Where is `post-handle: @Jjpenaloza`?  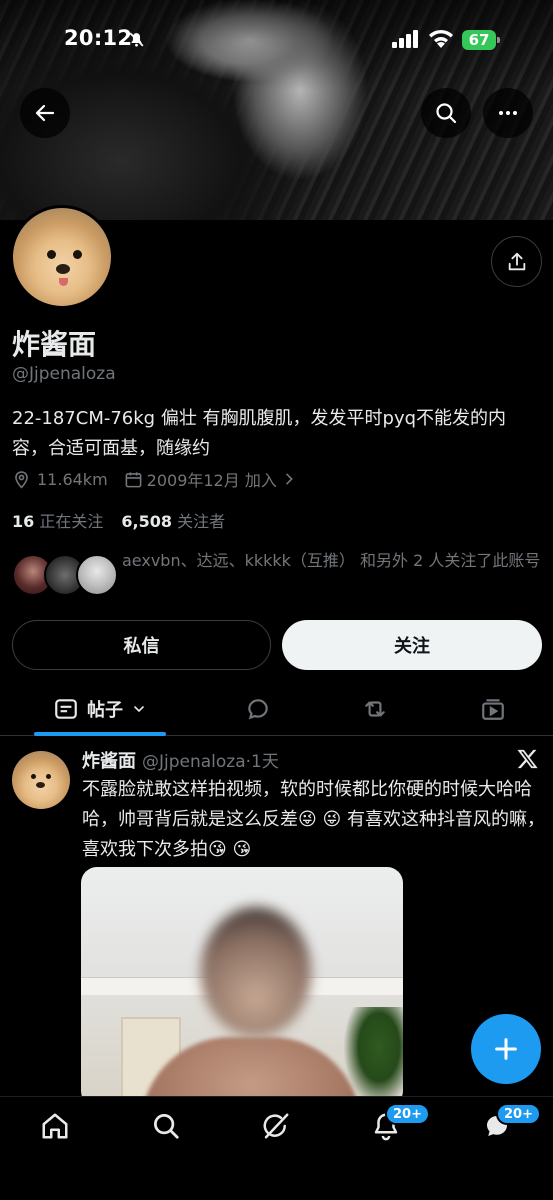 post-handle: @Jjpenaloza is located at coordinates (194, 762).